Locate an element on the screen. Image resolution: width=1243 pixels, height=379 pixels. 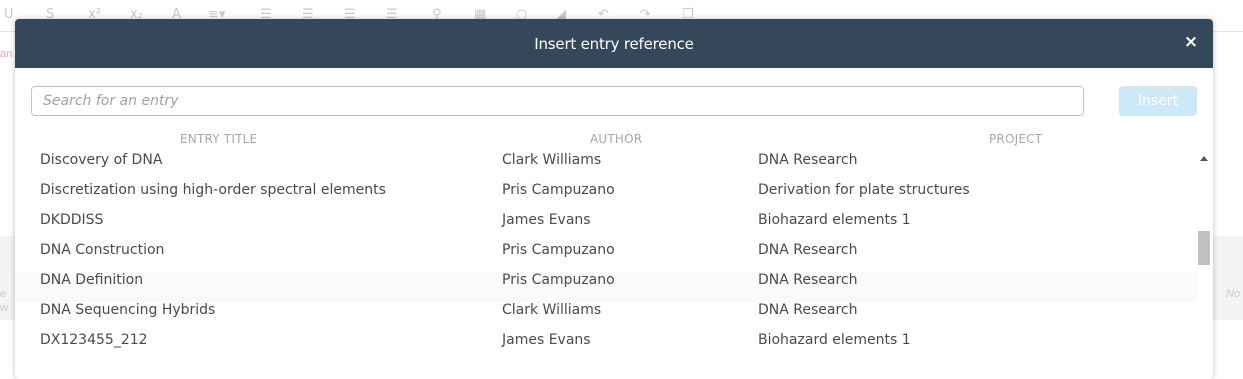
entry-title: DKDDISS is located at coordinates (72, 220).